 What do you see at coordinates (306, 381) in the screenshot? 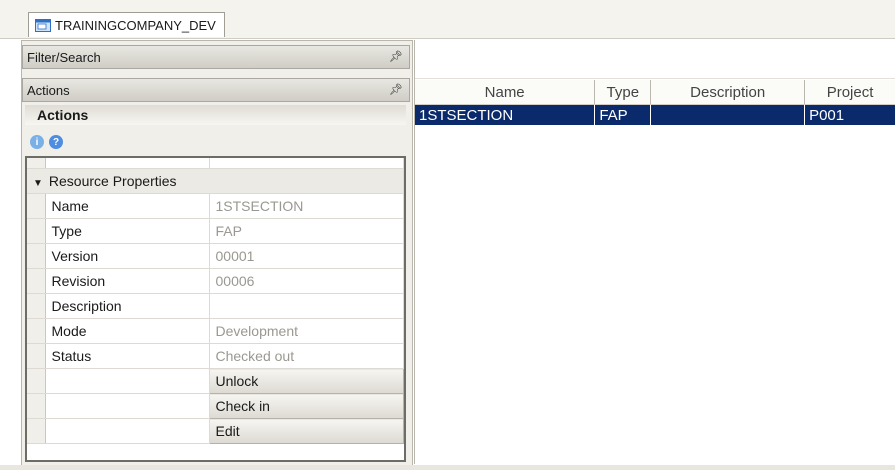
I see `unlock-button: Unlock` at bounding box center [306, 381].